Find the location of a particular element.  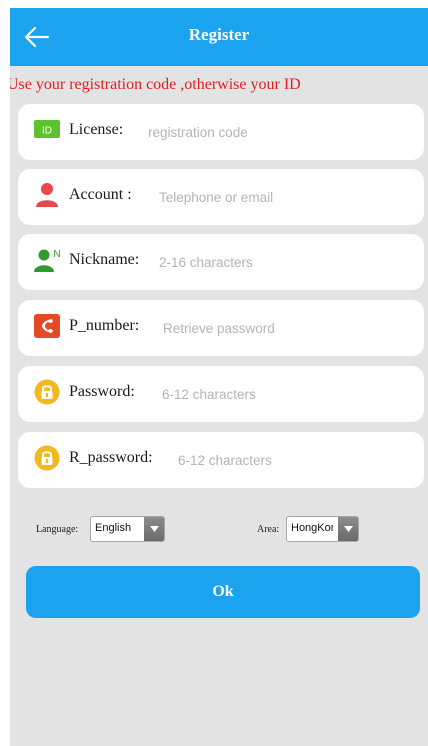

password-input is located at coordinates (288, 394).